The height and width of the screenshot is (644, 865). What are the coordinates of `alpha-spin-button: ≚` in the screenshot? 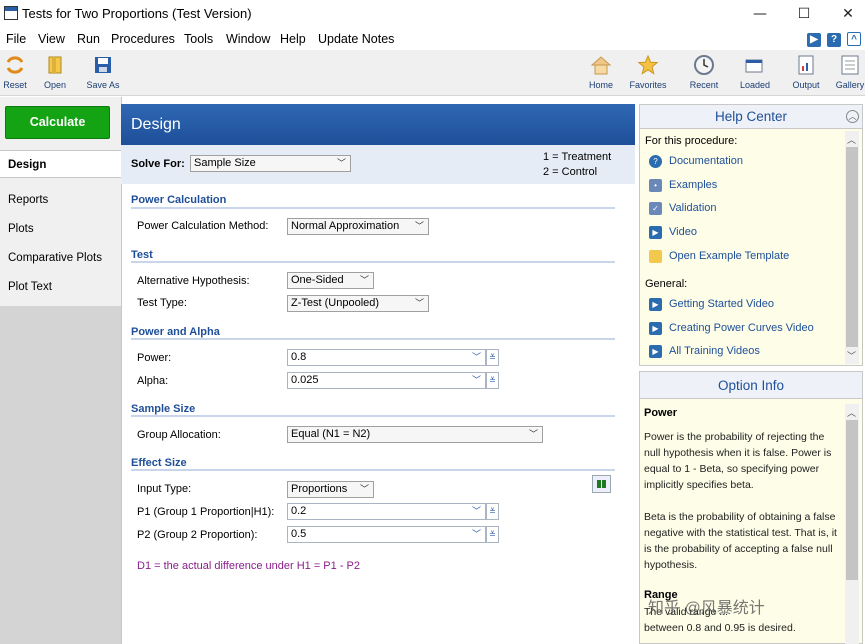 It's located at (492, 380).